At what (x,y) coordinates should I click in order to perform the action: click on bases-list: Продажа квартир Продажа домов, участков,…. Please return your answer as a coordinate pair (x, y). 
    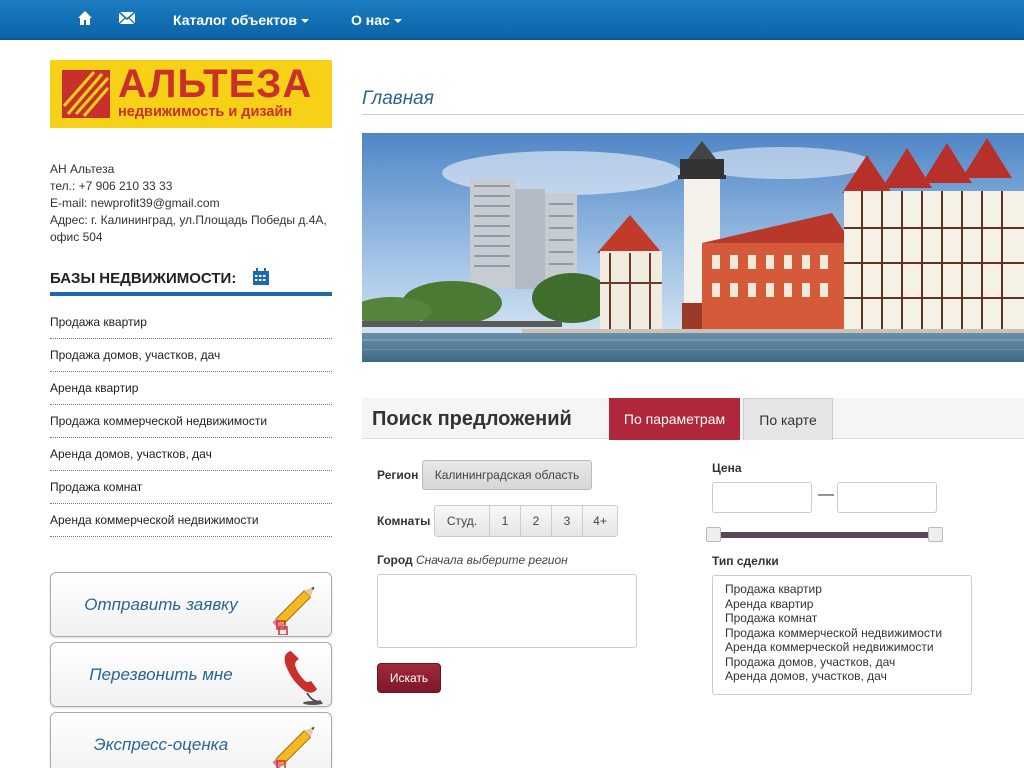
    Looking at the image, I should click on (191, 421).